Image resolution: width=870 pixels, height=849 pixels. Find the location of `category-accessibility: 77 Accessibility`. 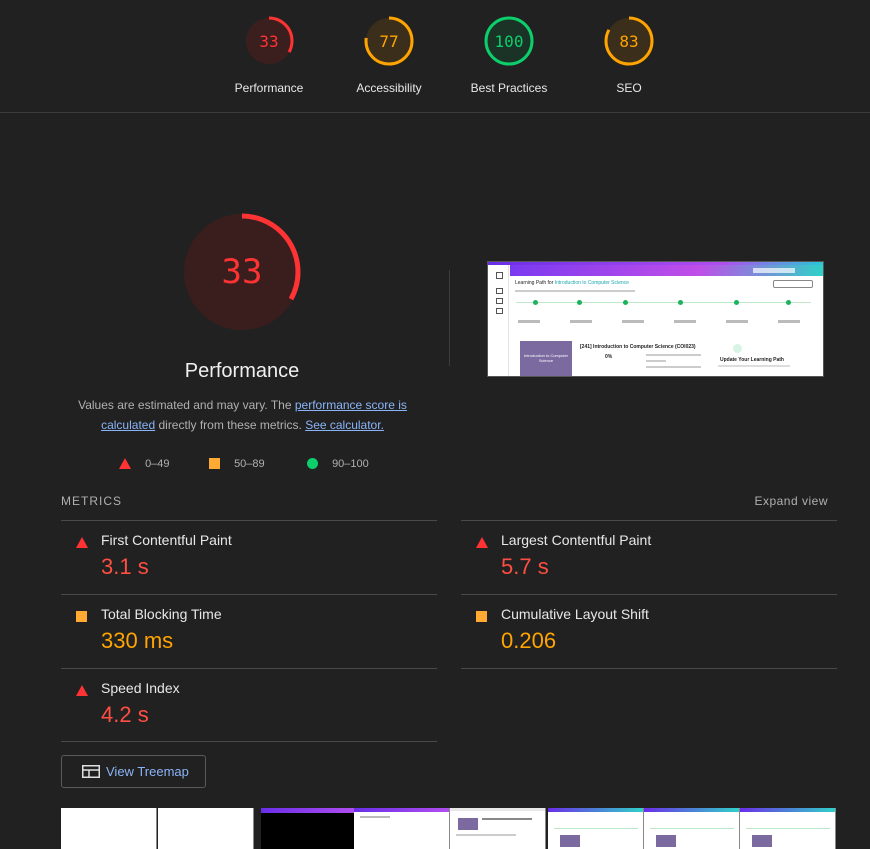

category-accessibility: 77 Accessibility is located at coordinates (389, 55).